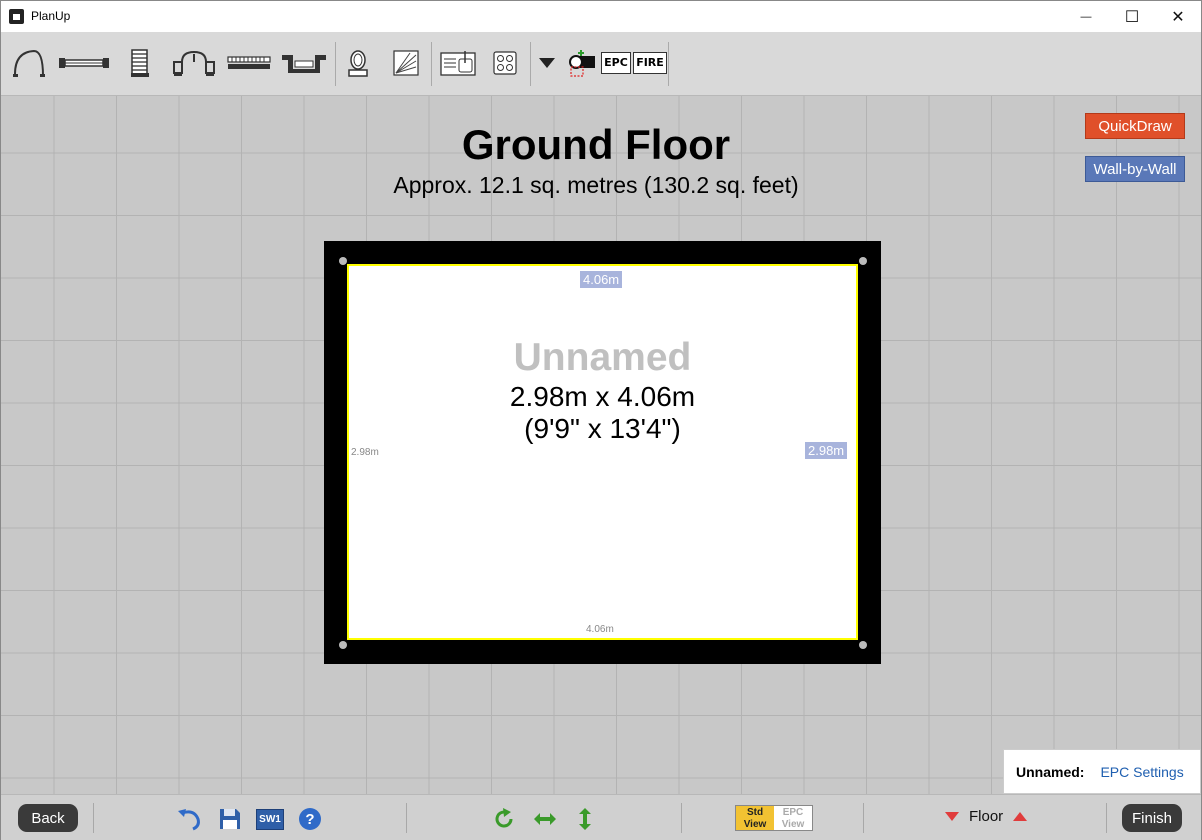  Describe the element at coordinates (602, 396) in the screenshot. I see `room-dimensions-metric: 2.98m x 4.06m` at that location.